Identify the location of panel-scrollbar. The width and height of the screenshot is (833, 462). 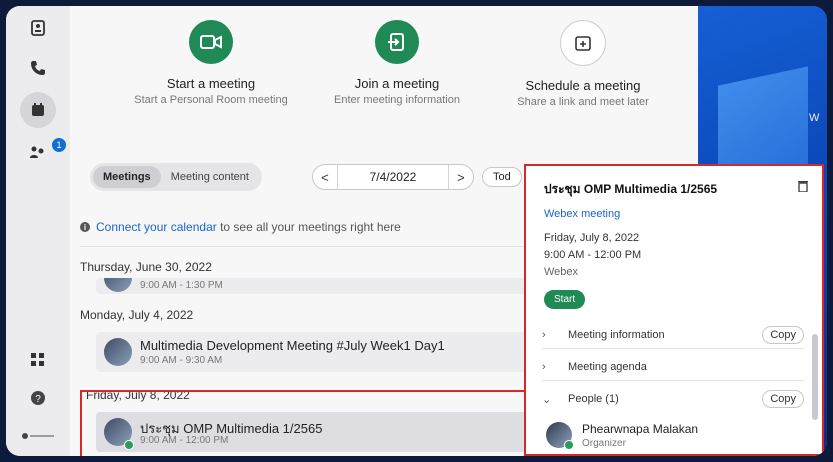
(815, 377).